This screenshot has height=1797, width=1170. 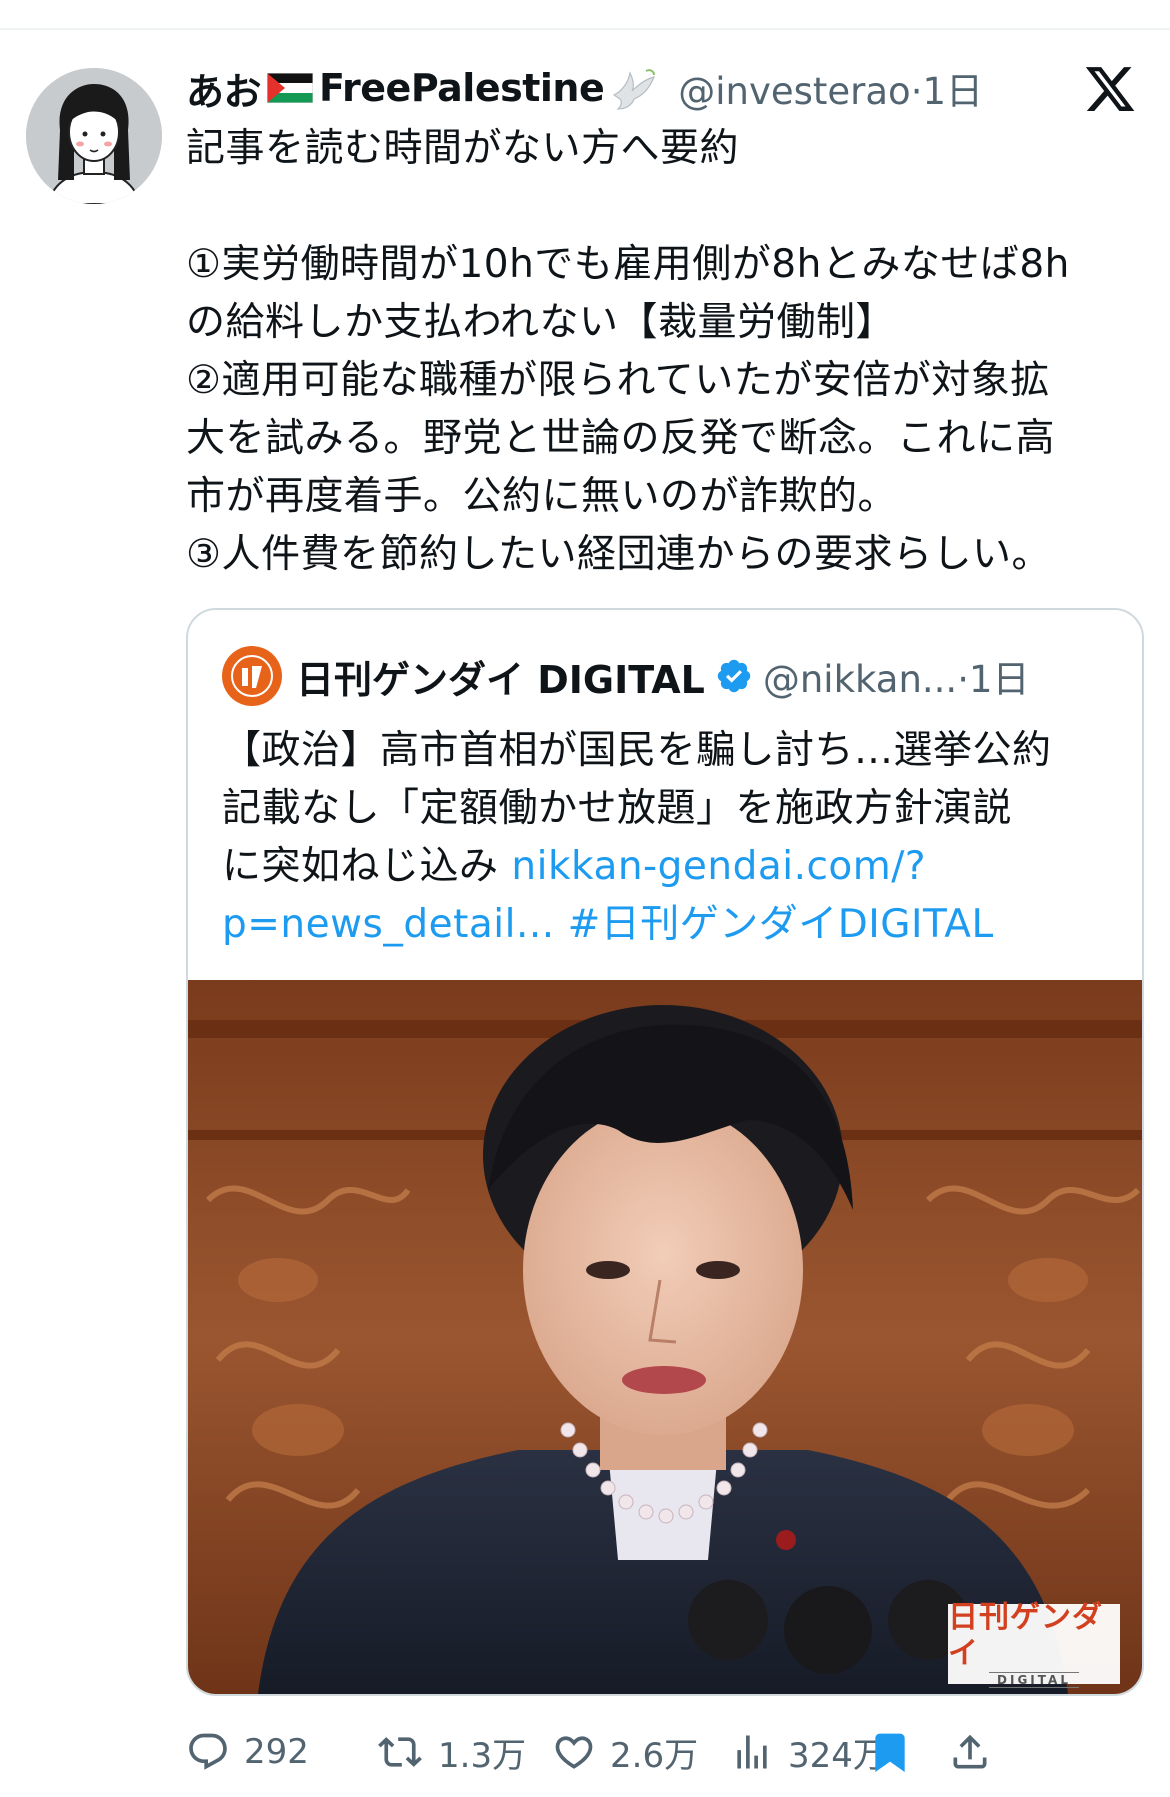 I want to click on quoted-post-time: ·1日, so click(x=993, y=679).